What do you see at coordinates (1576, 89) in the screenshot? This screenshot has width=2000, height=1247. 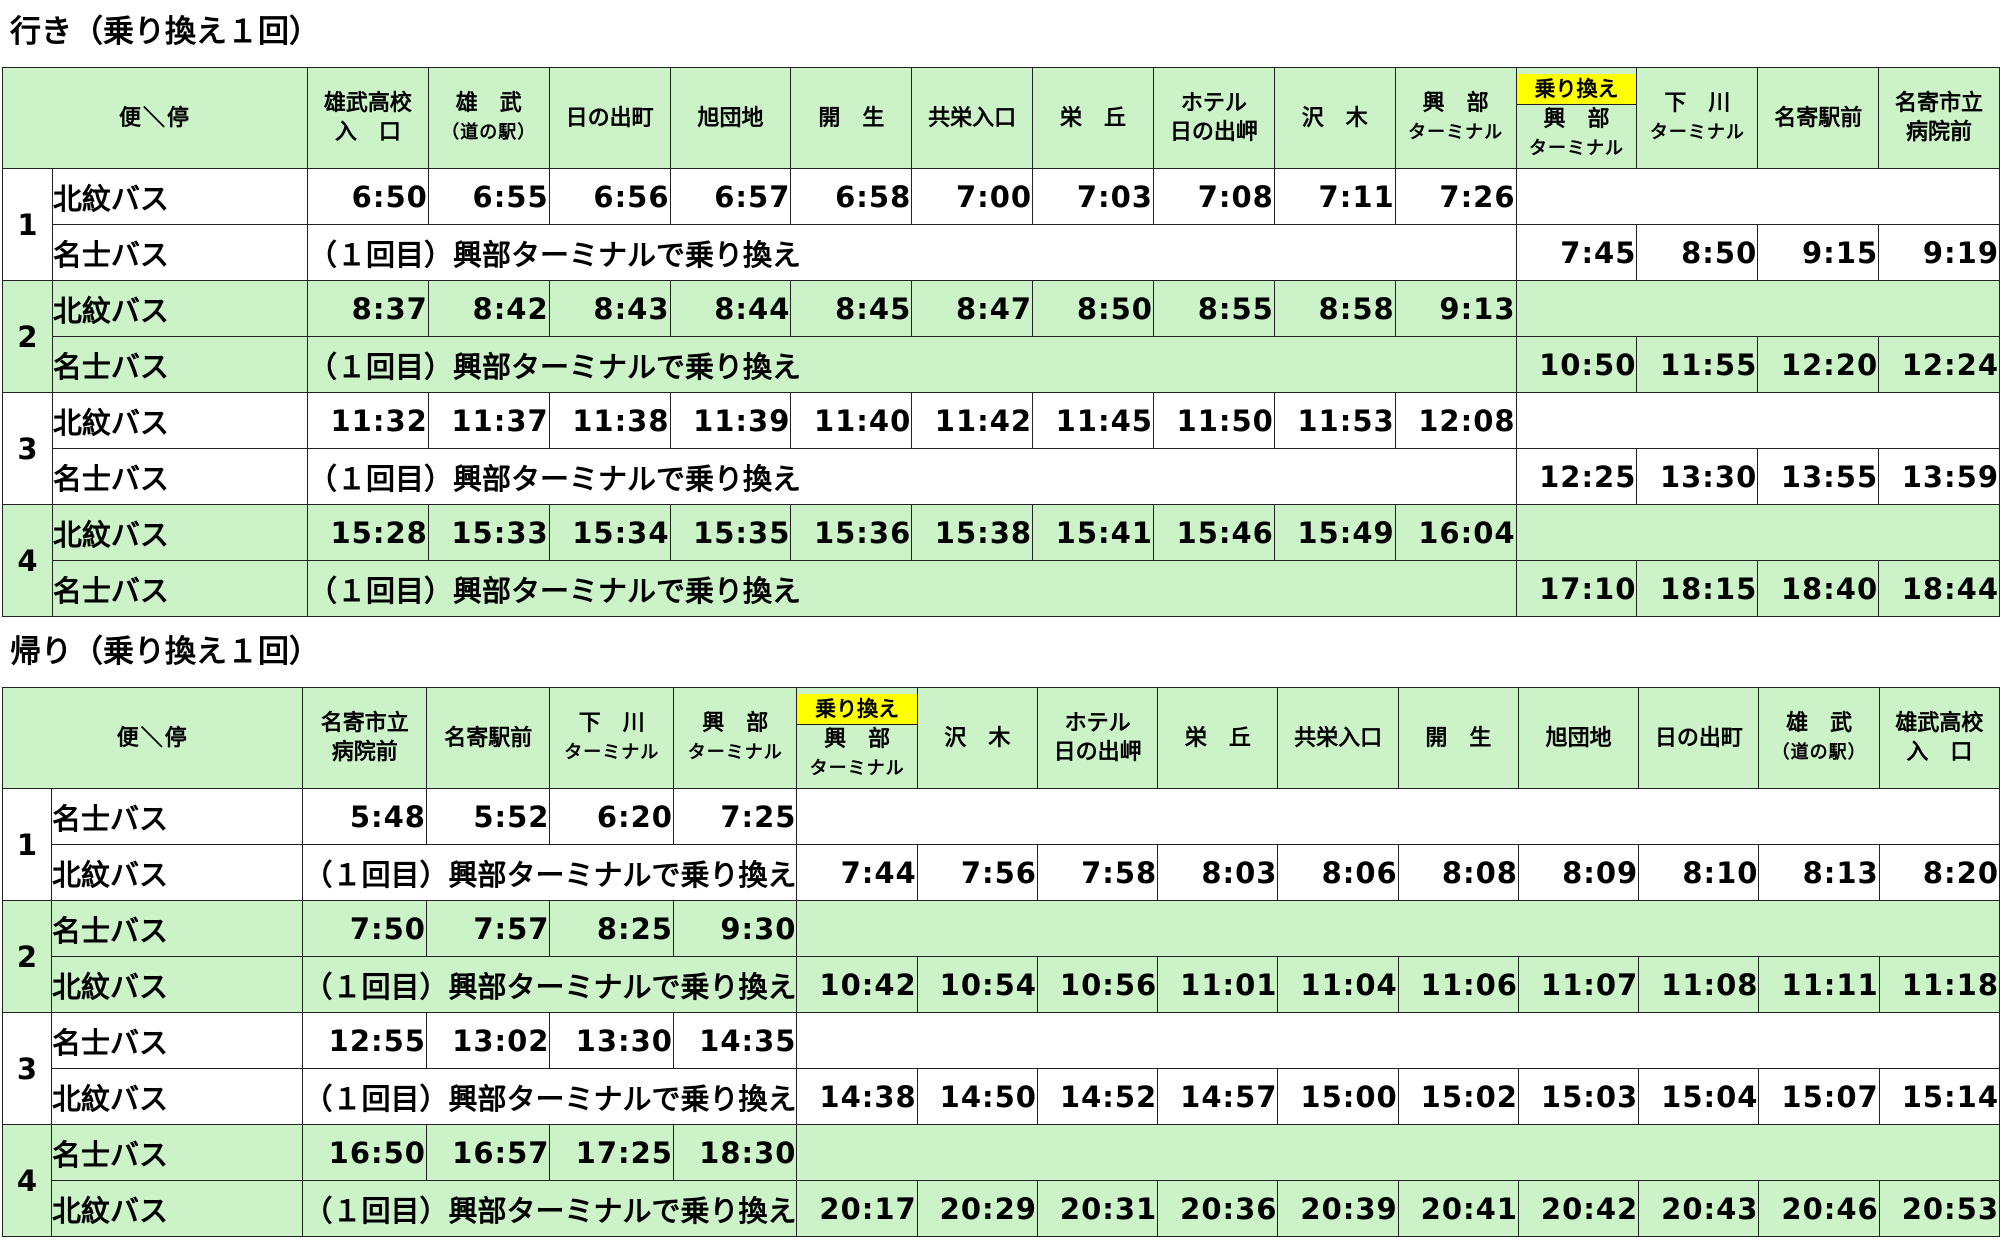 I see `transfer-badge: 乗り換え` at bounding box center [1576, 89].